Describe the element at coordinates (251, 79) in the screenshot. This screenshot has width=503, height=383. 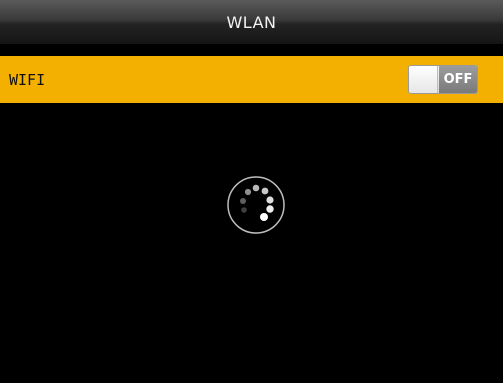
I see `wifi-setting-row: WIFI OFF` at that location.